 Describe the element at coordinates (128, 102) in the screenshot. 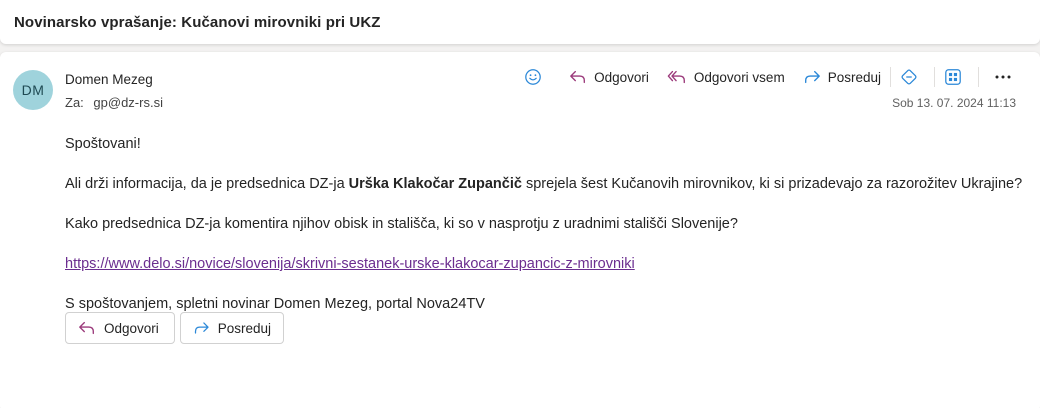

I see `recipient-address: gp@dz-rs.si` at that location.